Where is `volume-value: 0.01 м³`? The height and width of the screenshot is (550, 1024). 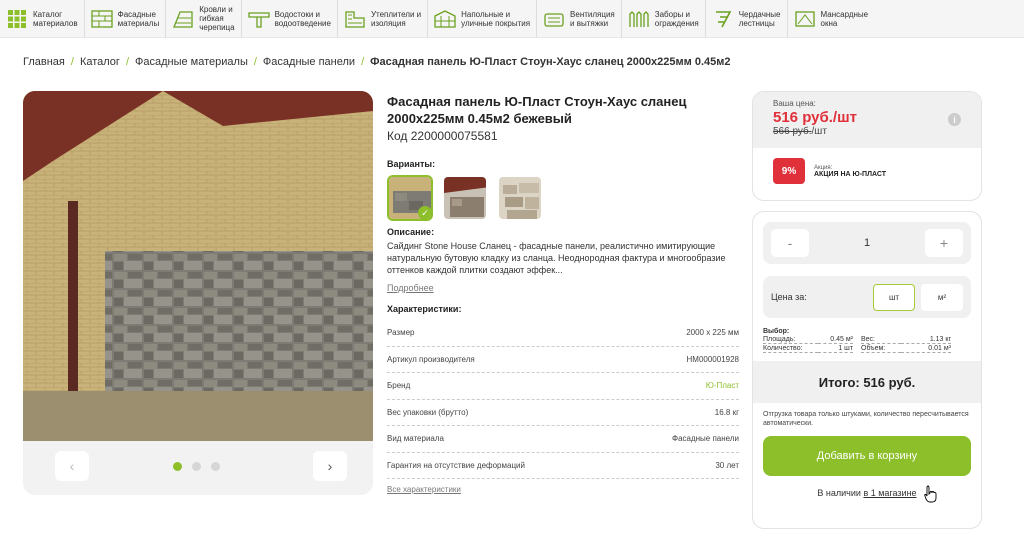 volume-value: 0.01 м³ is located at coordinates (926, 349).